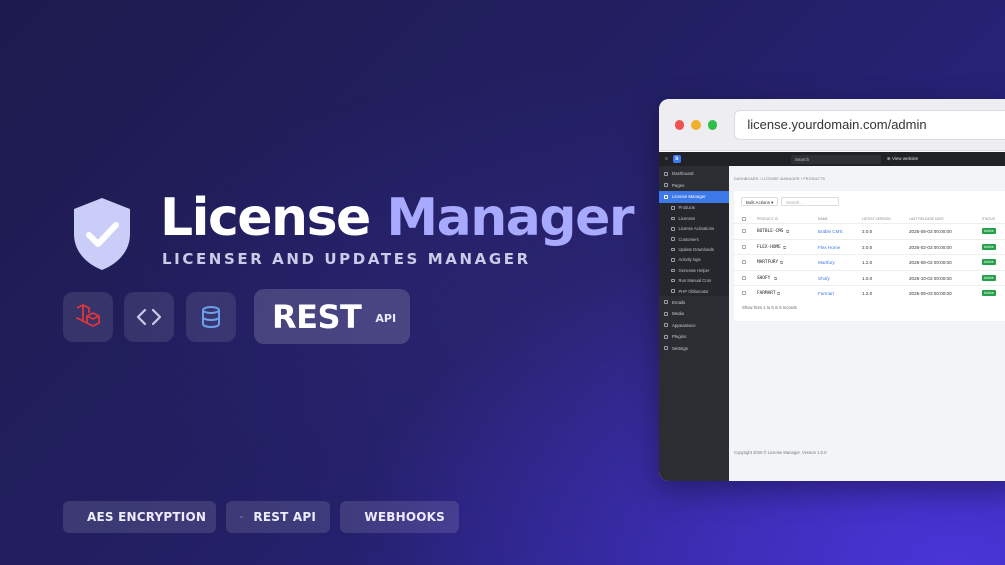  Describe the element at coordinates (242, 517) in the screenshot. I see `code-icon` at that location.